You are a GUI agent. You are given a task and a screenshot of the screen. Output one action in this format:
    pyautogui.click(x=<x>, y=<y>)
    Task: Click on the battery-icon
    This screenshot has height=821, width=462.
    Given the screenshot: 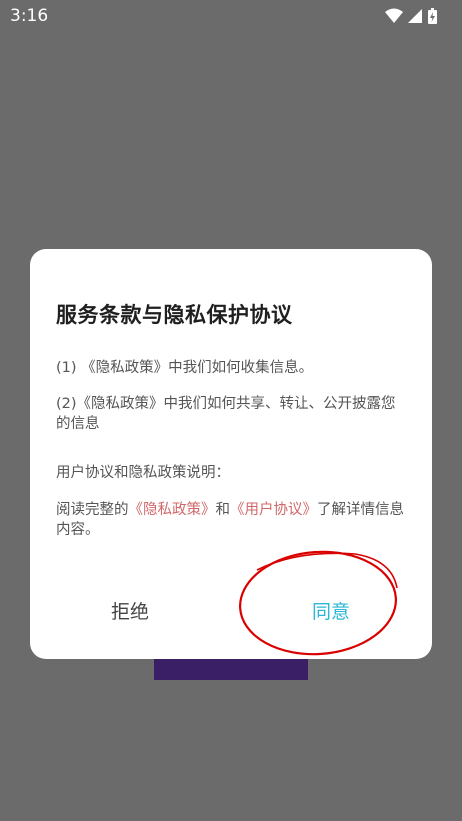 What is the action you would take?
    pyautogui.click(x=432, y=16)
    